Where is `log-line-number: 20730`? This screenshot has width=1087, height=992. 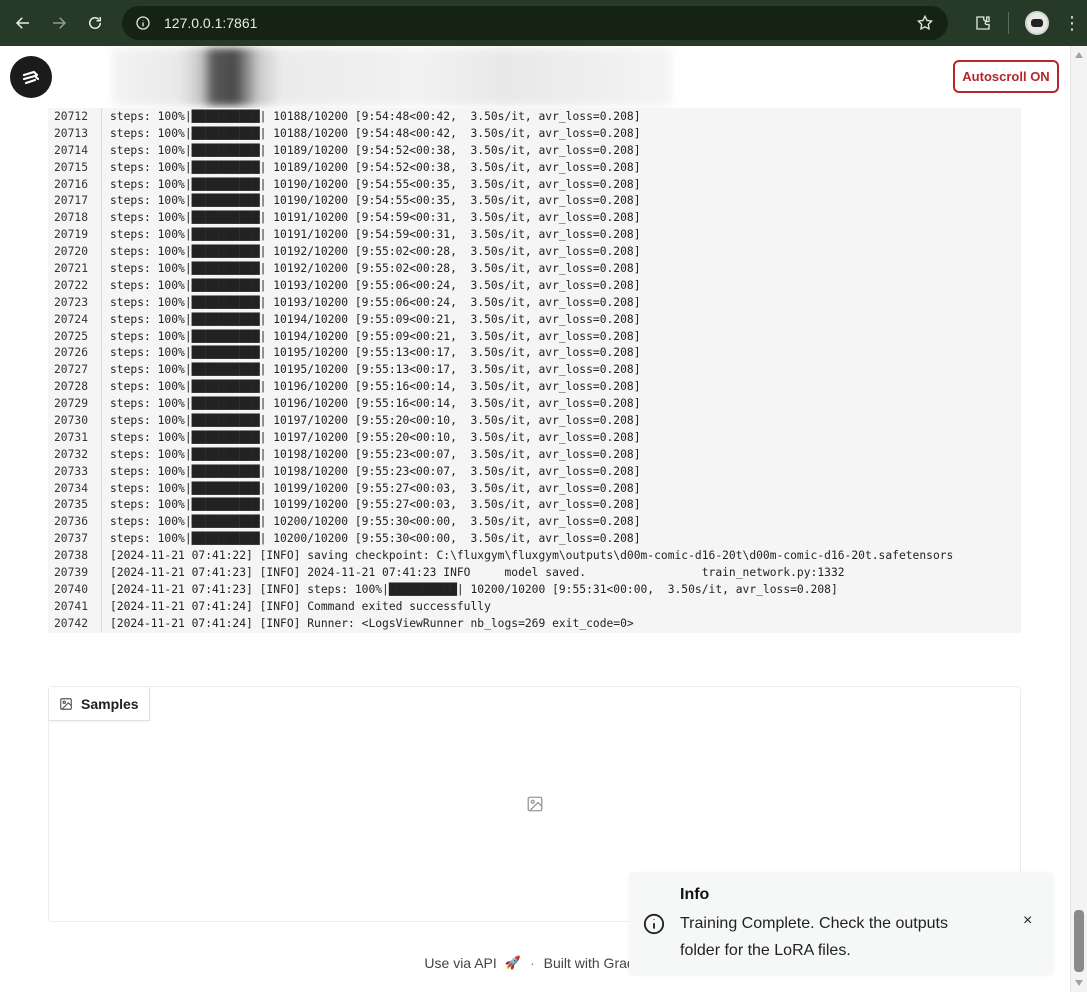 log-line-number: 20730 is located at coordinates (75, 420).